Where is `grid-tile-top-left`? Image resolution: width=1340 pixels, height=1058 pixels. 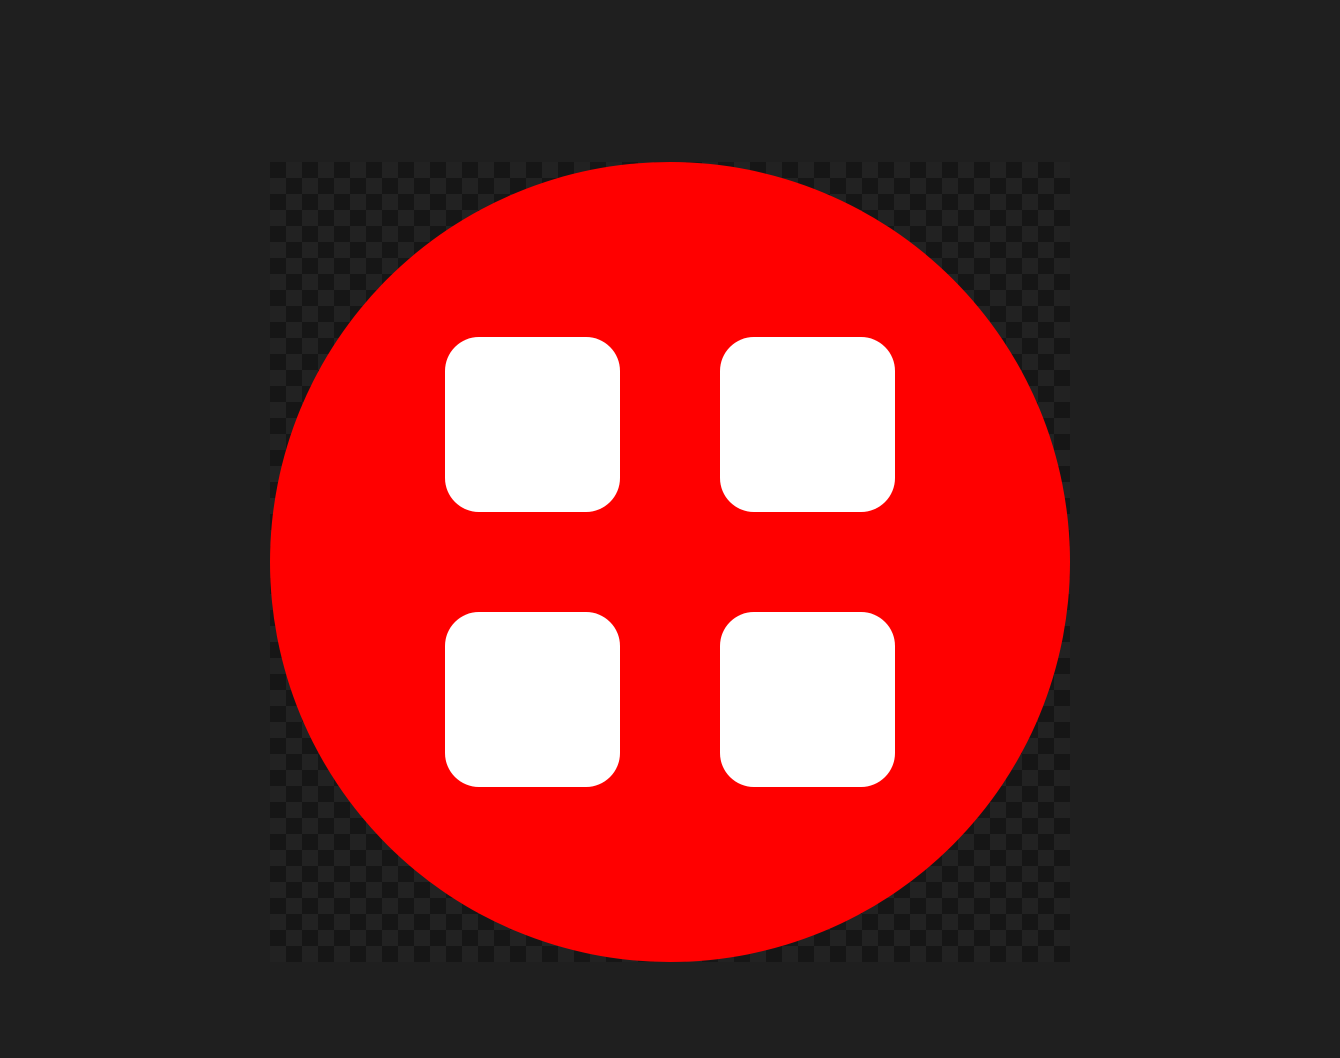
grid-tile-top-left is located at coordinates (532, 424).